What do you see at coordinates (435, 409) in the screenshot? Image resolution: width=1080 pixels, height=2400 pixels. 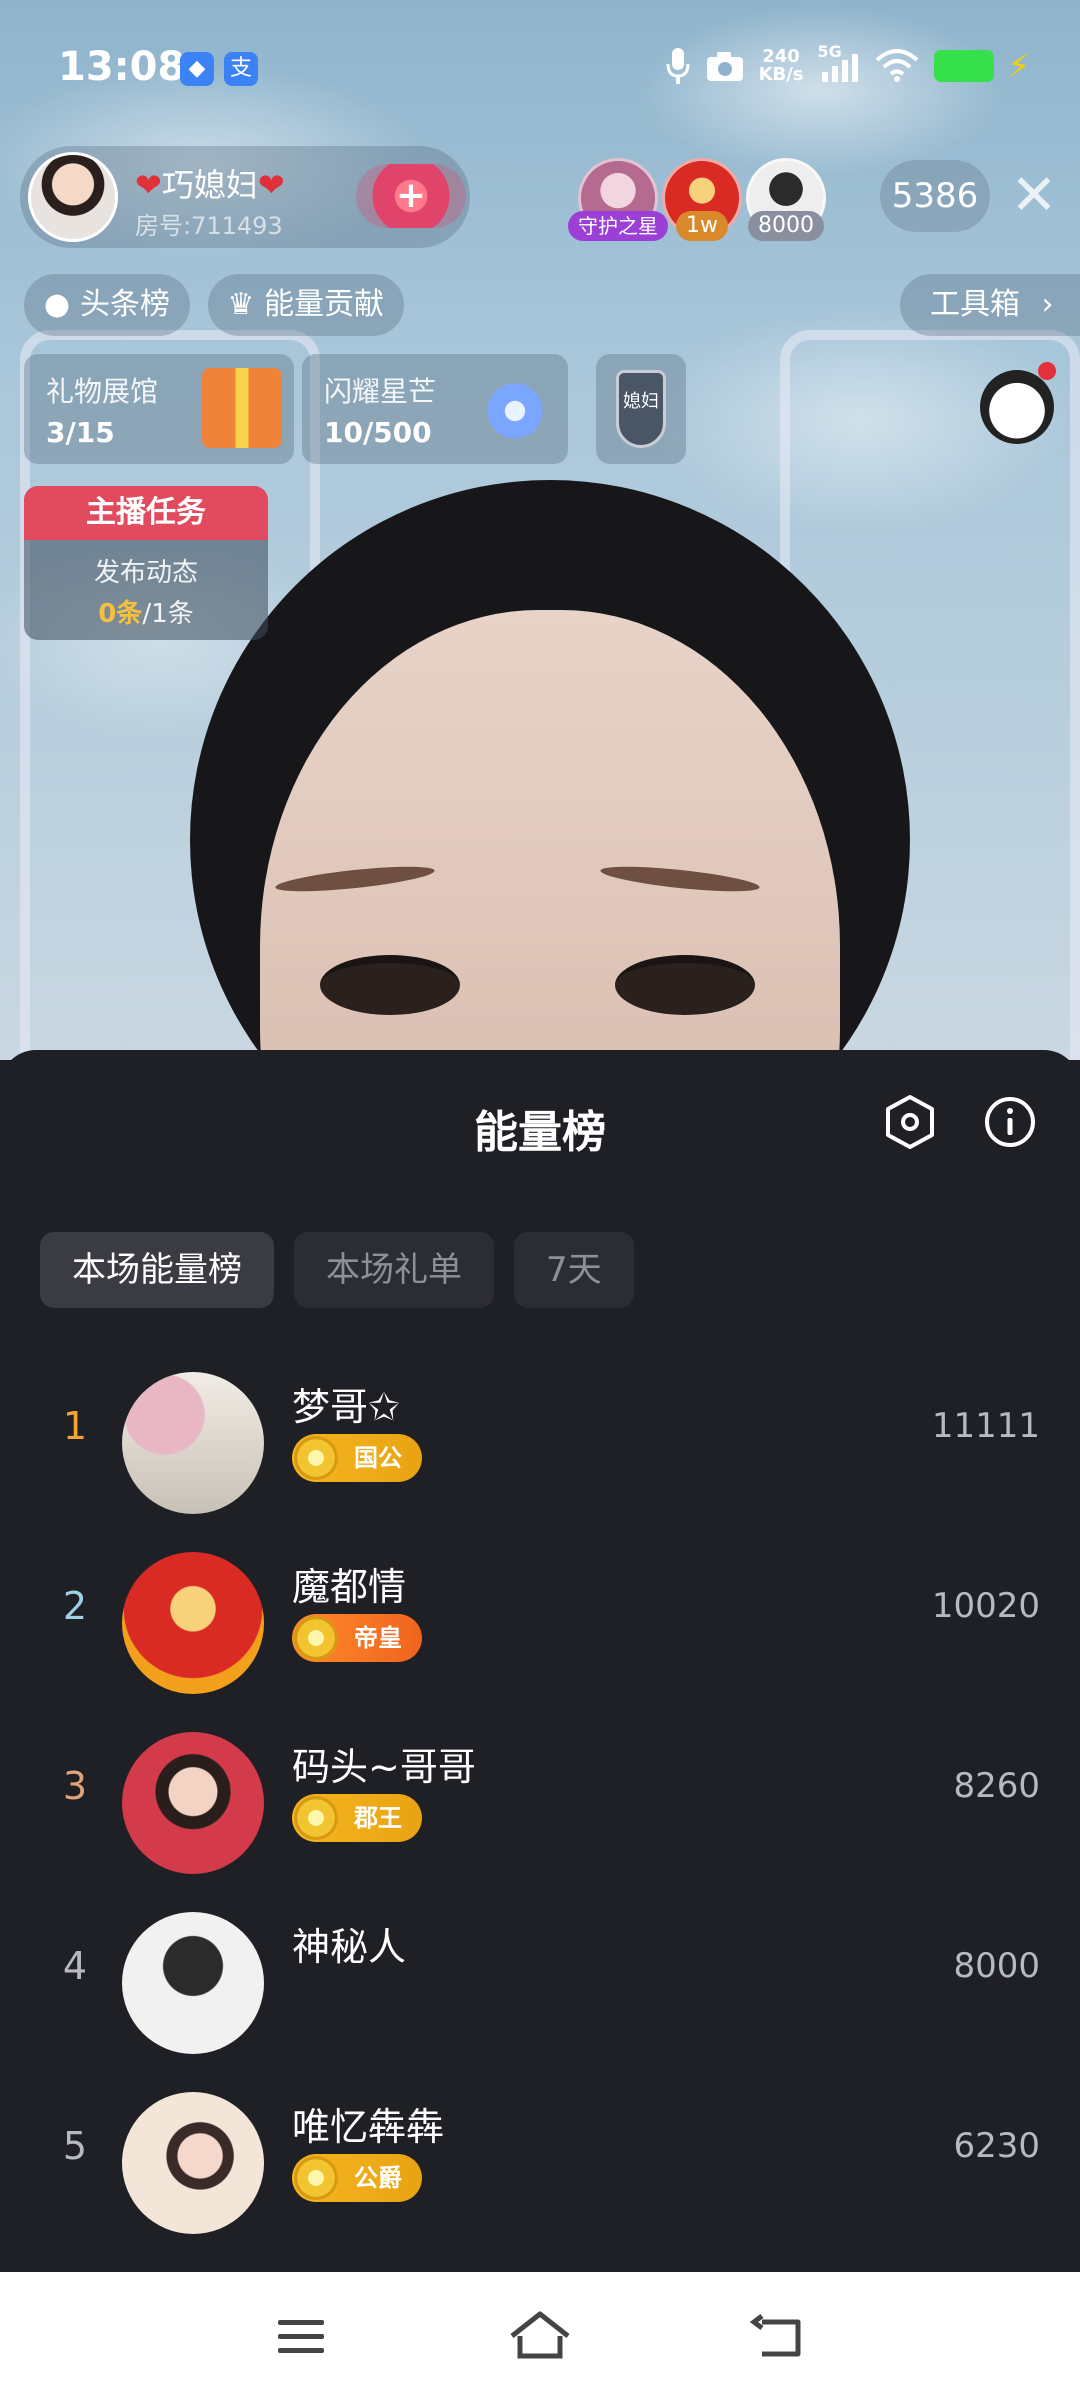 I see `shining-star-tile: 闪耀星芒 10/500` at bounding box center [435, 409].